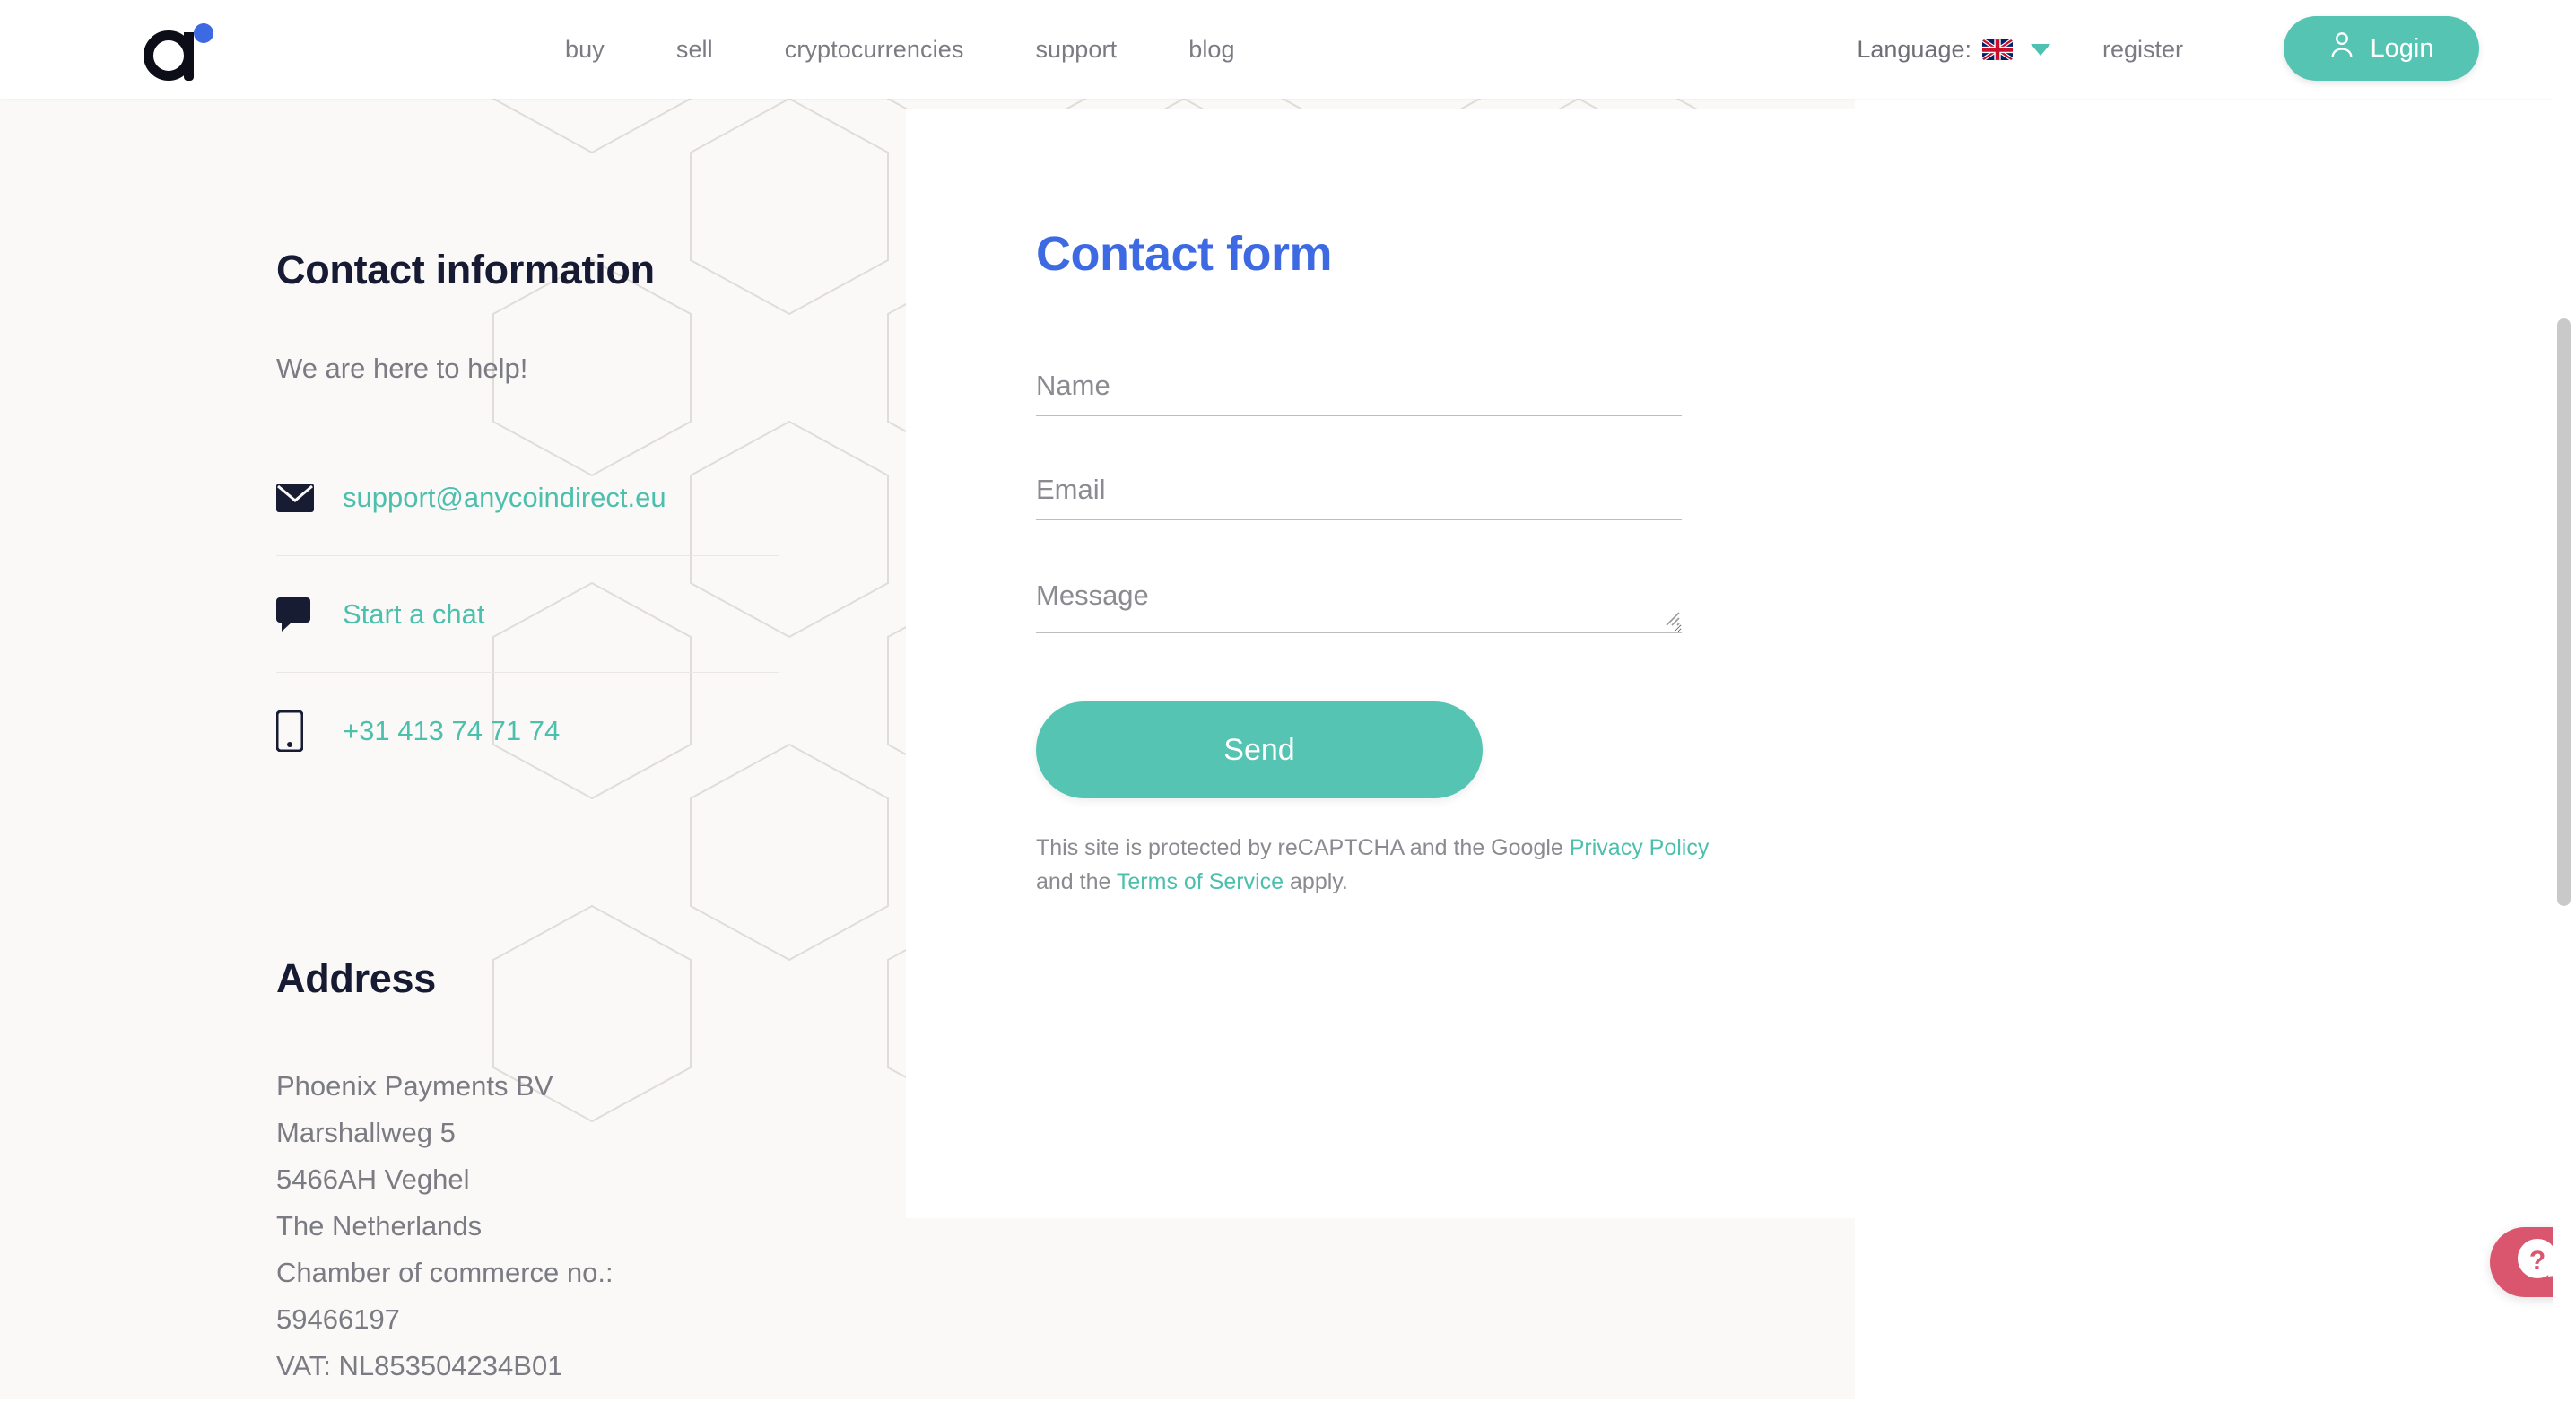 This screenshot has width=2576, height=1403. I want to click on main-nav: buy sell cryptocurrencies support blog, so click(900, 49).